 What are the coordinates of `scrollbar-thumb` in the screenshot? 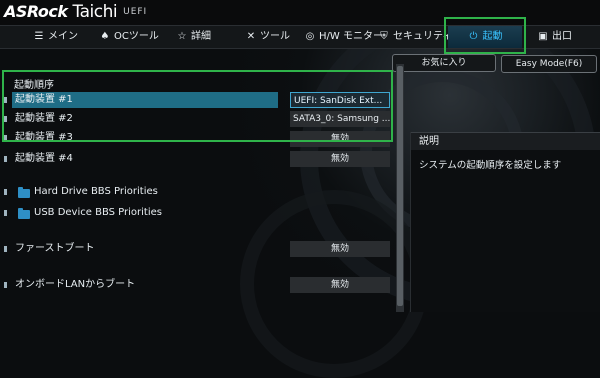 It's located at (400, 186).